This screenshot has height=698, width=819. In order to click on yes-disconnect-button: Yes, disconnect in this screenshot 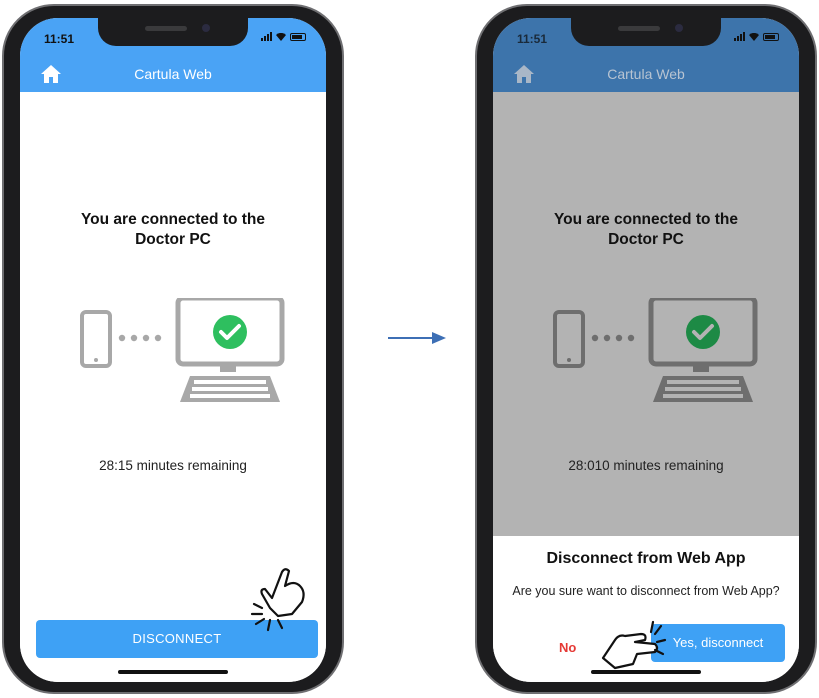, I will do `click(718, 643)`.